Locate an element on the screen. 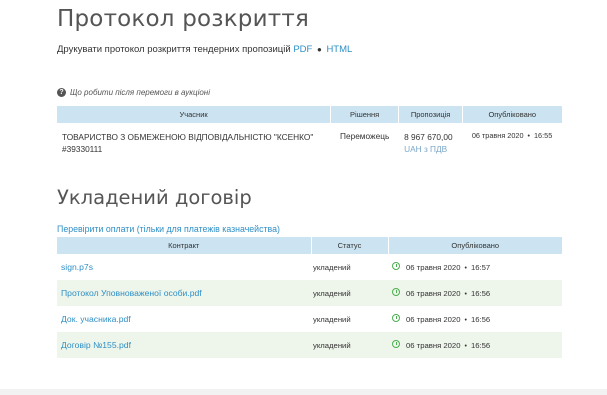  published-cell: 06 травня 2020 • 16:57 is located at coordinates (475, 267).